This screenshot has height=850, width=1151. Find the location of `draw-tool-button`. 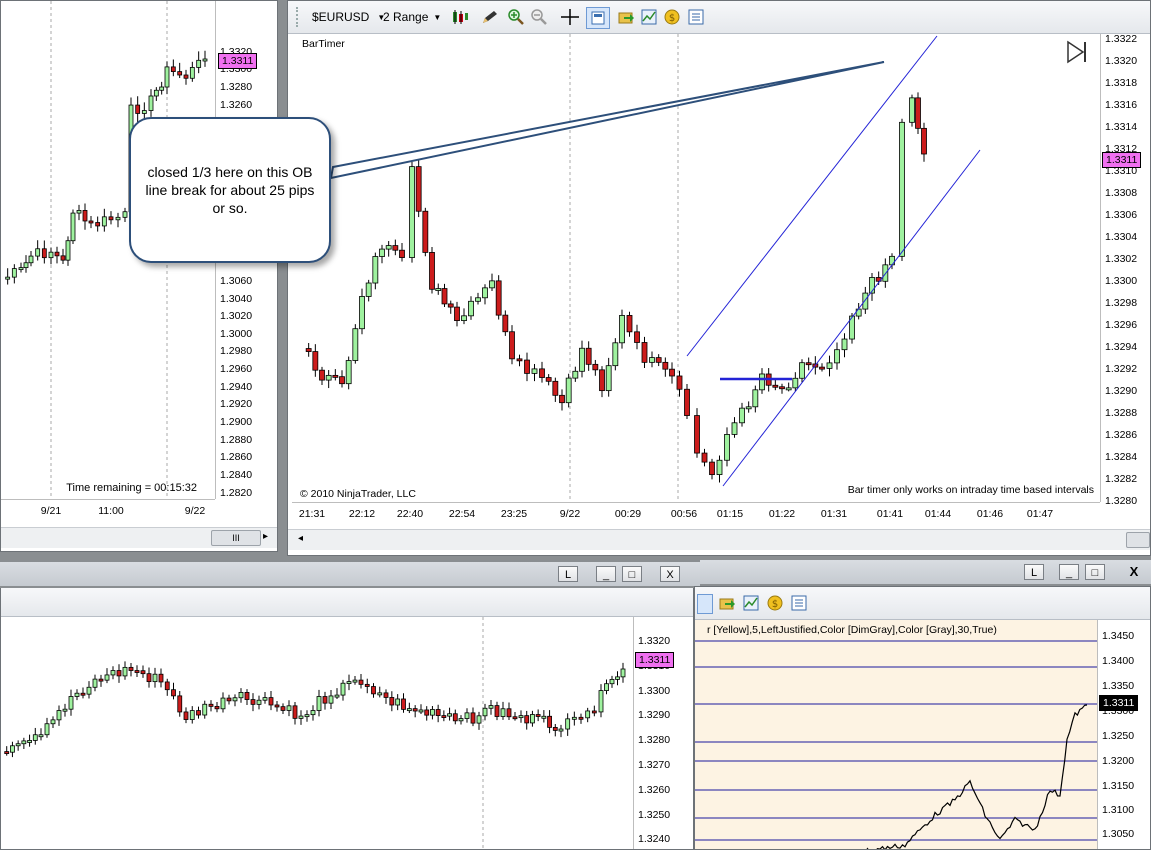

draw-tool-button is located at coordinates (490, 17).